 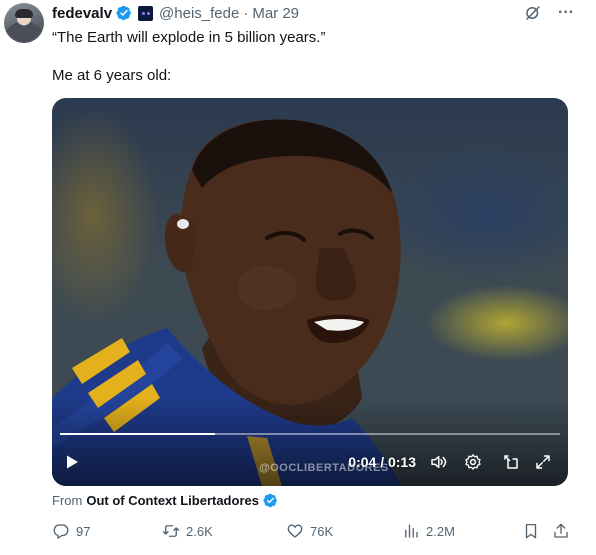 What do you see at coordinates (533, 13) in the screenshot?
I see `grok-icon` at bounding box center [533, 13].